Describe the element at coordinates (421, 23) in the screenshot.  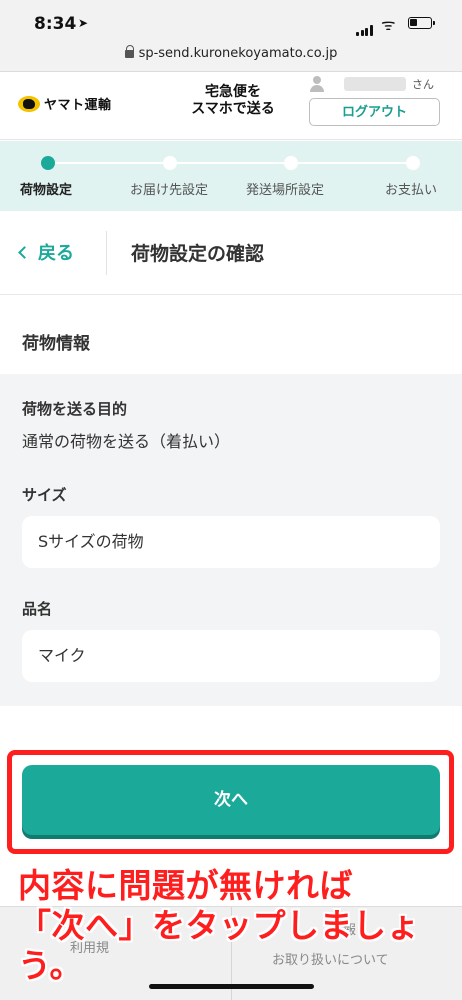
I see `battery-icon` at that location.